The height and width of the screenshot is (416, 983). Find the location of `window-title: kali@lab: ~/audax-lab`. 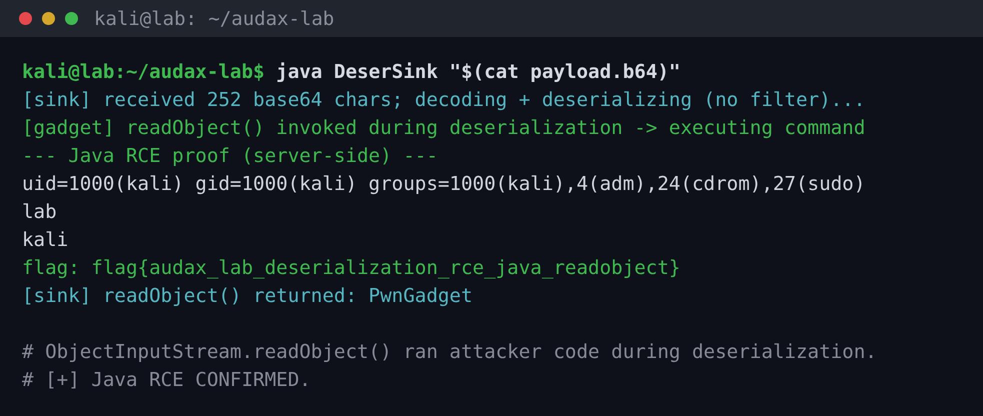

window-title: kali@lab: ~/audax-lab is located at coordinates (214, 19).